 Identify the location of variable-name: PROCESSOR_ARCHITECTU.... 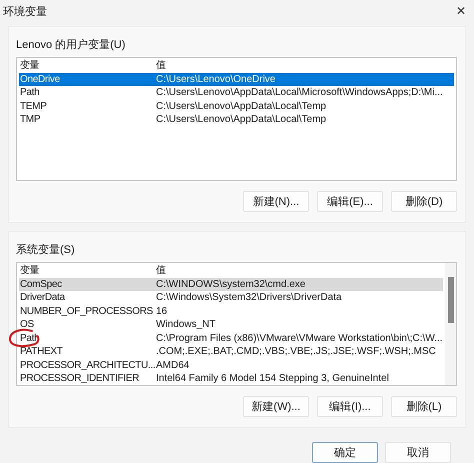
(87, 365).